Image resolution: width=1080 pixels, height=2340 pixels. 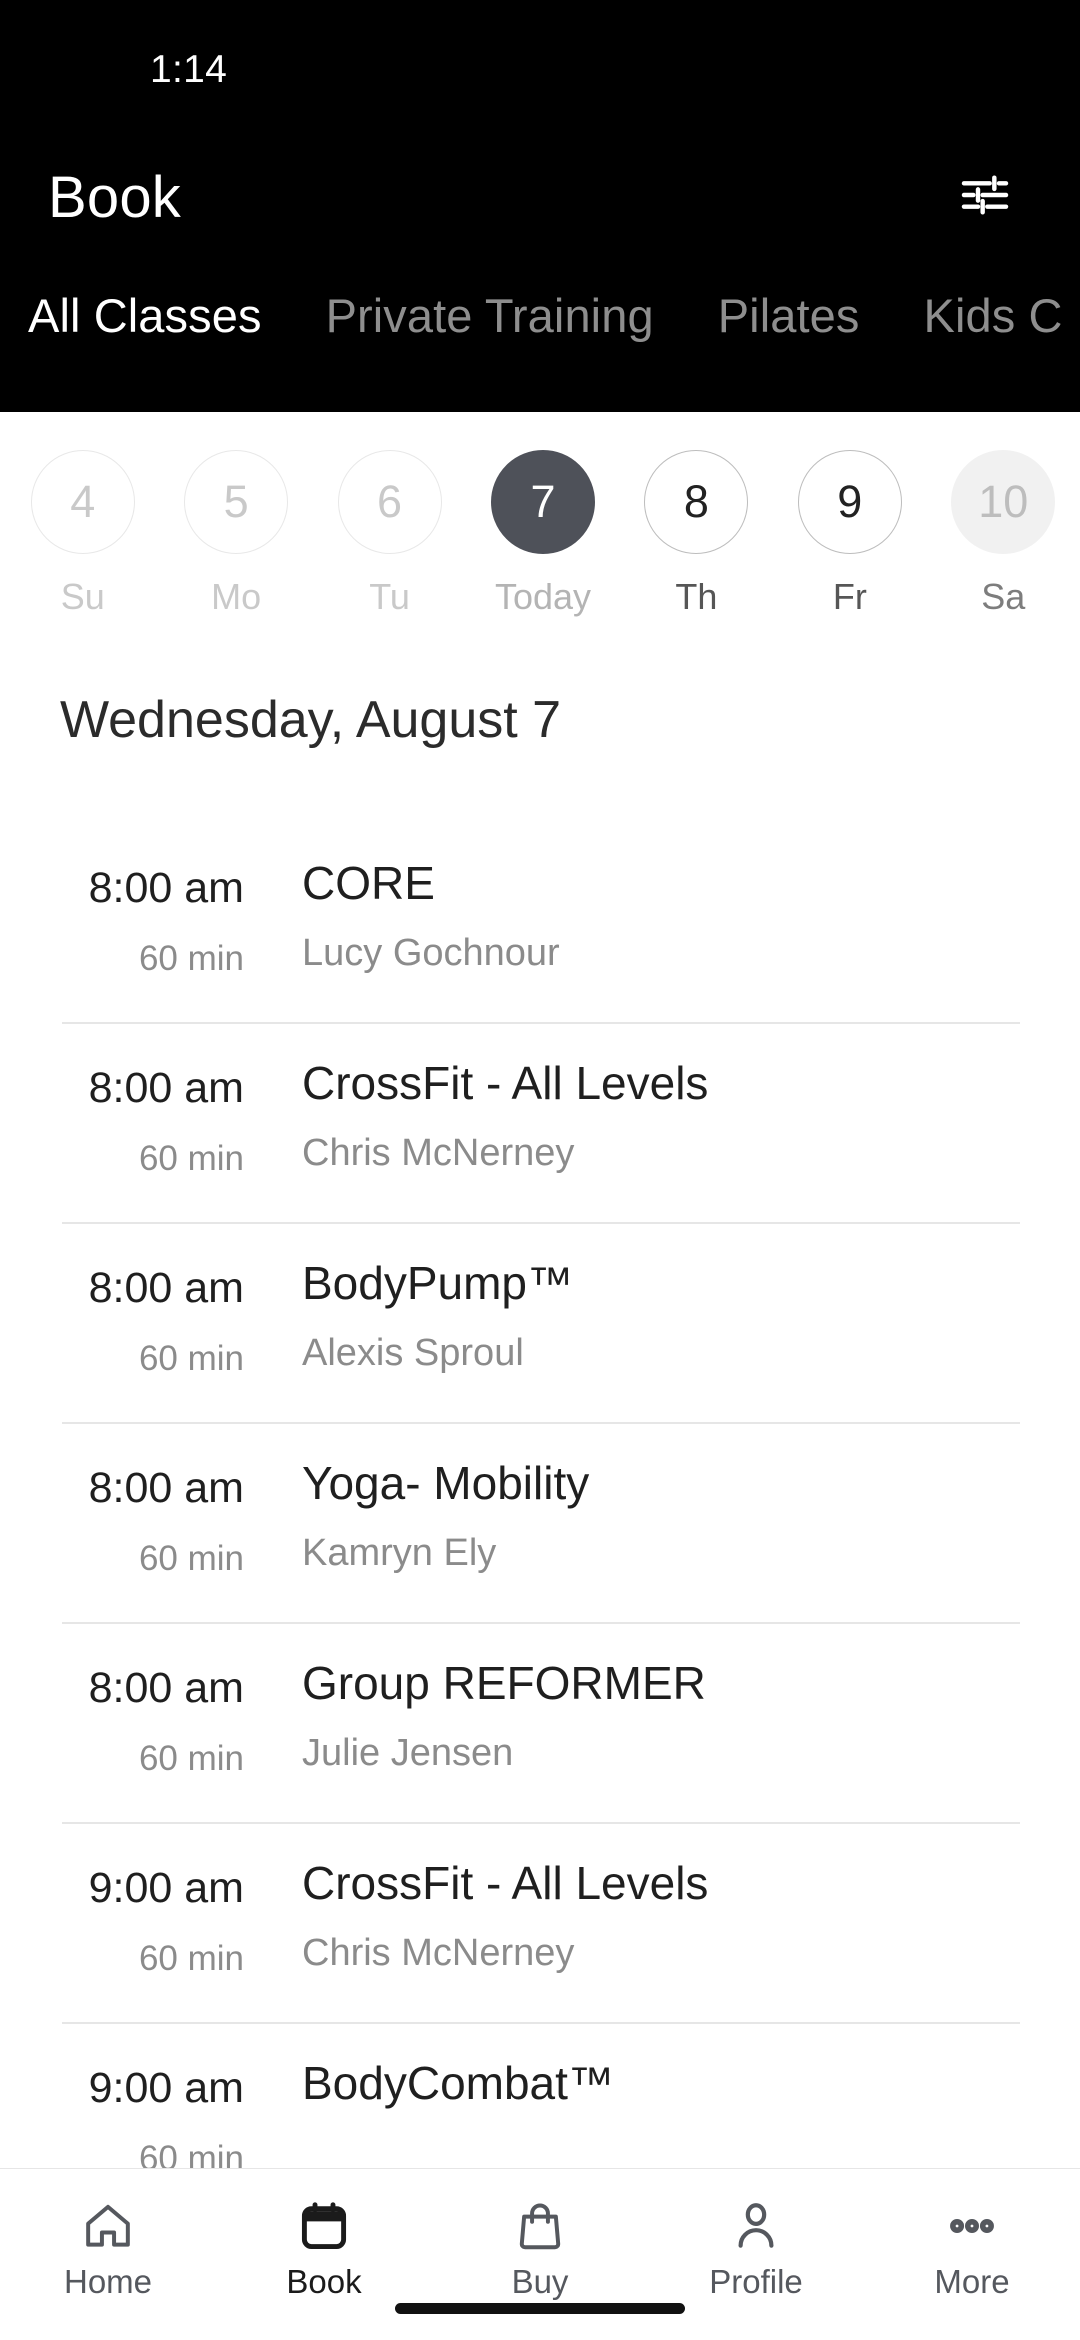 What do you see at coordinates (145, 315) in the screenshot?
I see `tab-all-classes: All Classes` at bounding box center [145, 315].